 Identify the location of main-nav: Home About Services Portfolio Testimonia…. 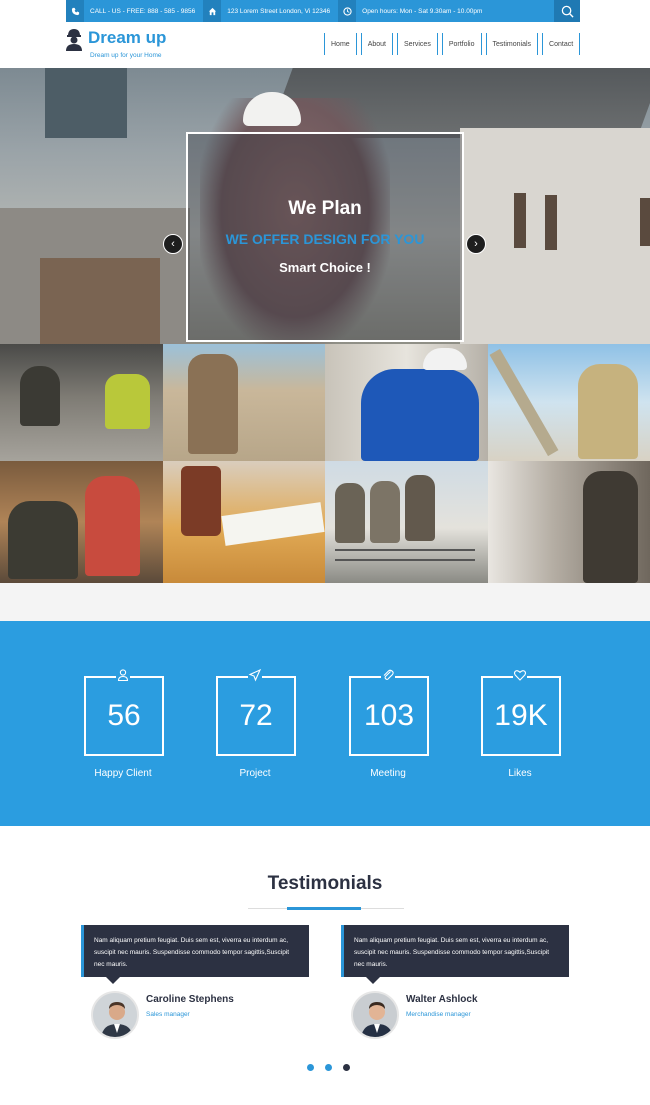
(454, 44).